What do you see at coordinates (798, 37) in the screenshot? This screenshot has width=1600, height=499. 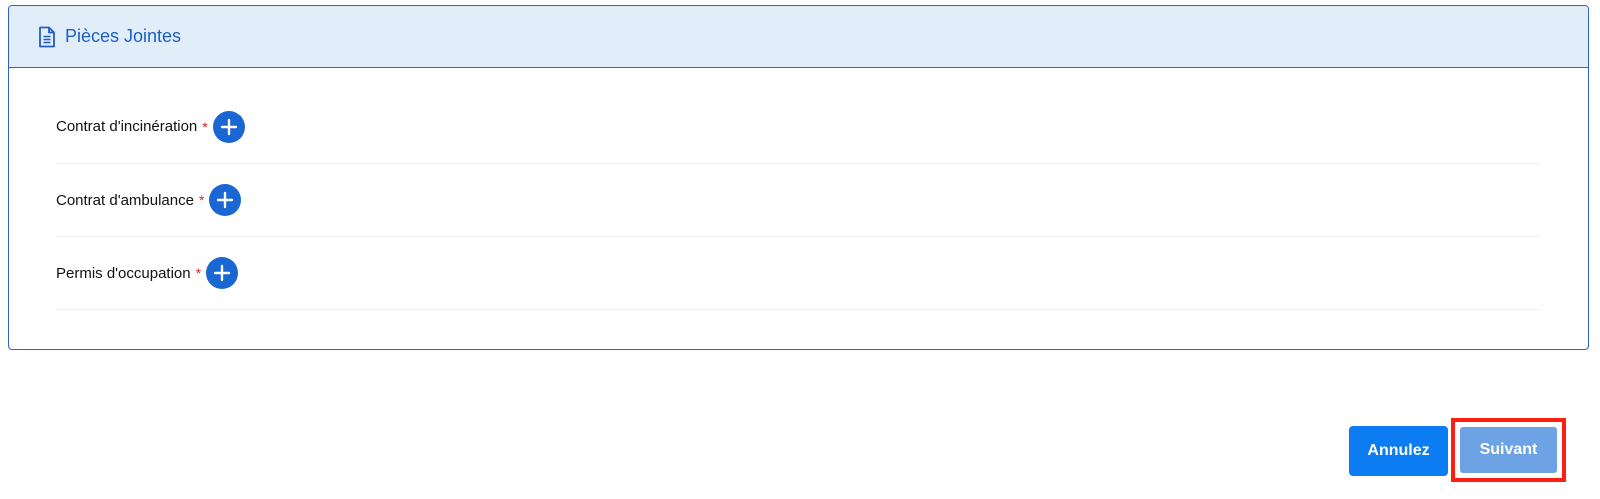 I see `attachments-card-header: Pièces Jointes` at bounding box center [798, 37].